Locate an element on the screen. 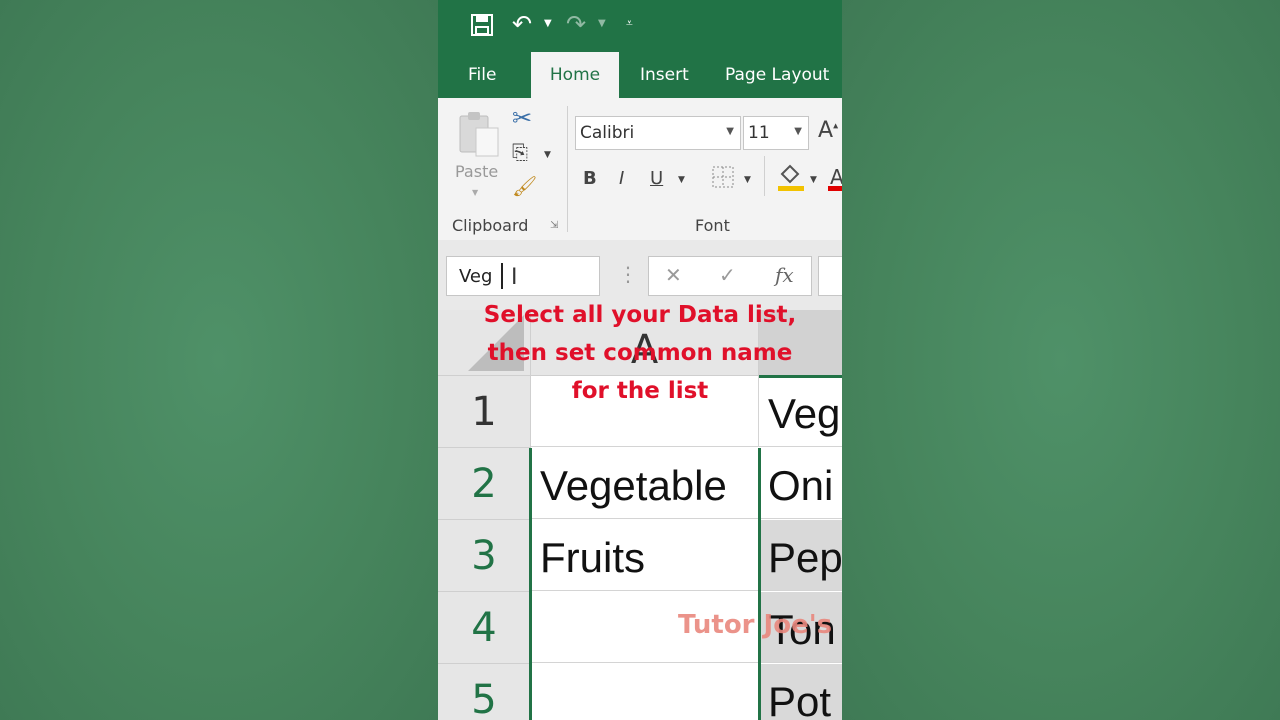 The image size is (1280, 720). bold-button: B is located at coordinates (590, 178).